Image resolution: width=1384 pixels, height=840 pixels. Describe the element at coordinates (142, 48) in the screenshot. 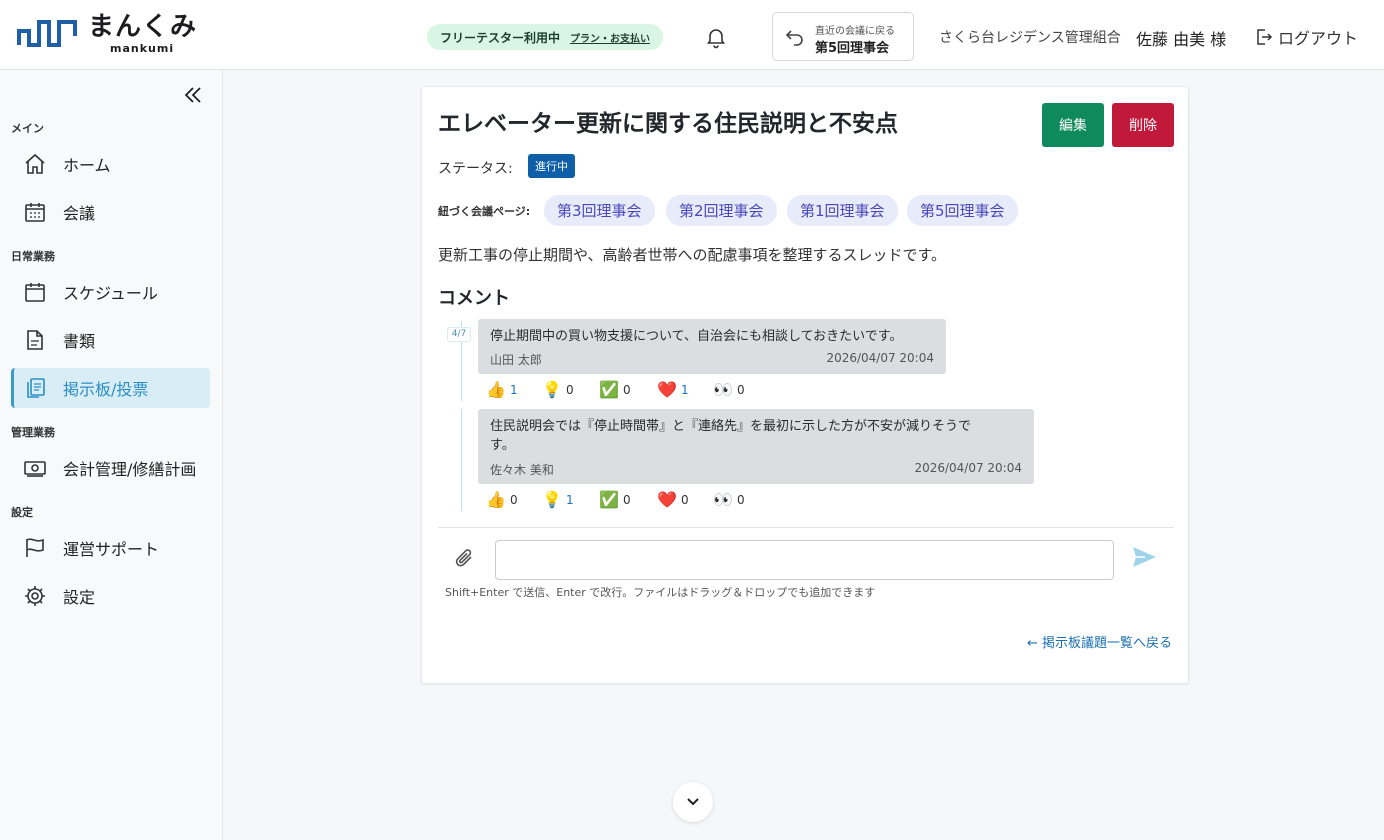

I see `logo-subtext: mankumi` at that location.